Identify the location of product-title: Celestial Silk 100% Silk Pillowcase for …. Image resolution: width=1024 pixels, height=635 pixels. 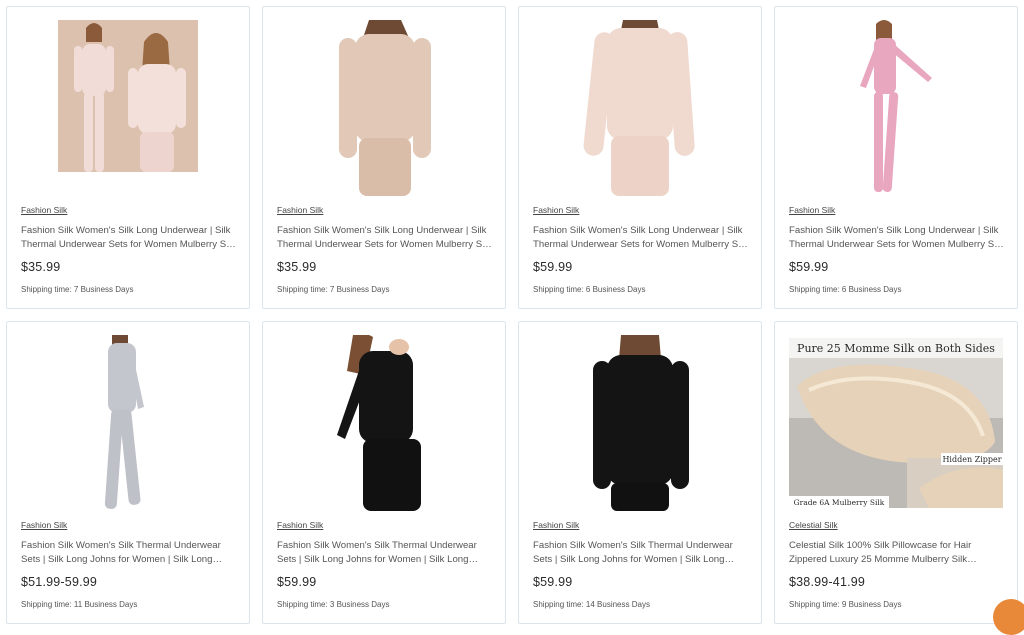
(896, 552).